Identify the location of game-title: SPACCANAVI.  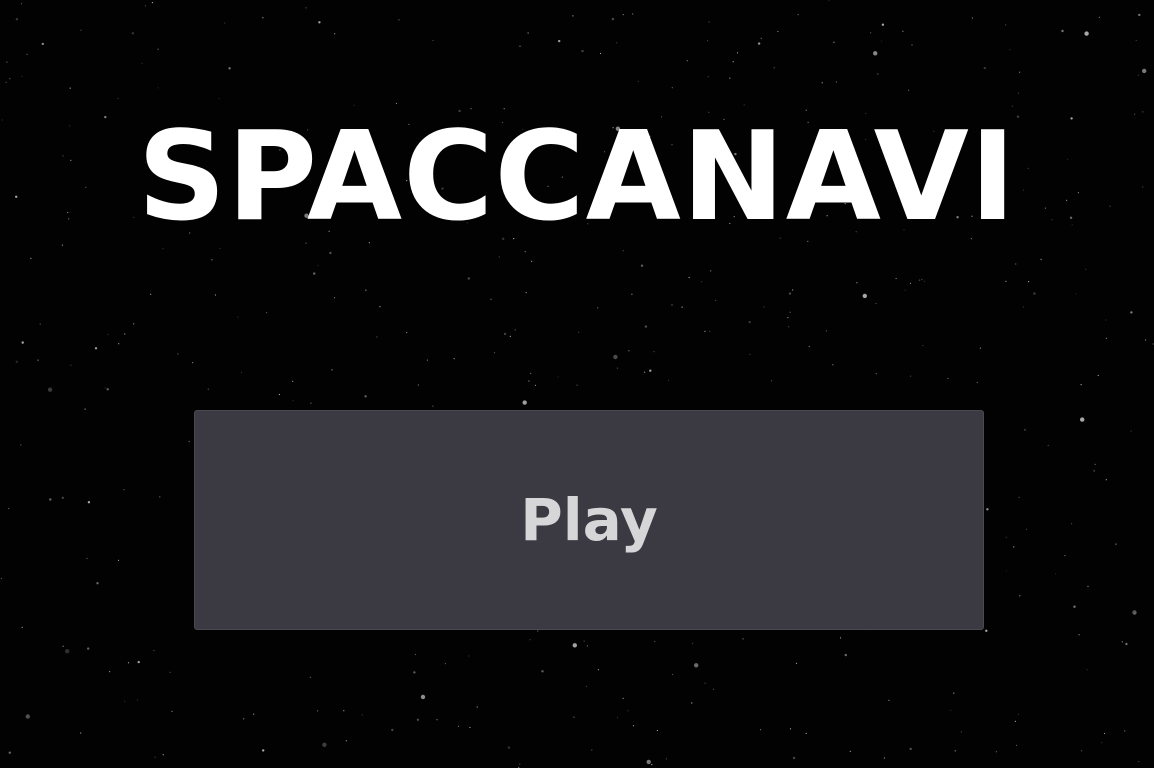
(577, 177).